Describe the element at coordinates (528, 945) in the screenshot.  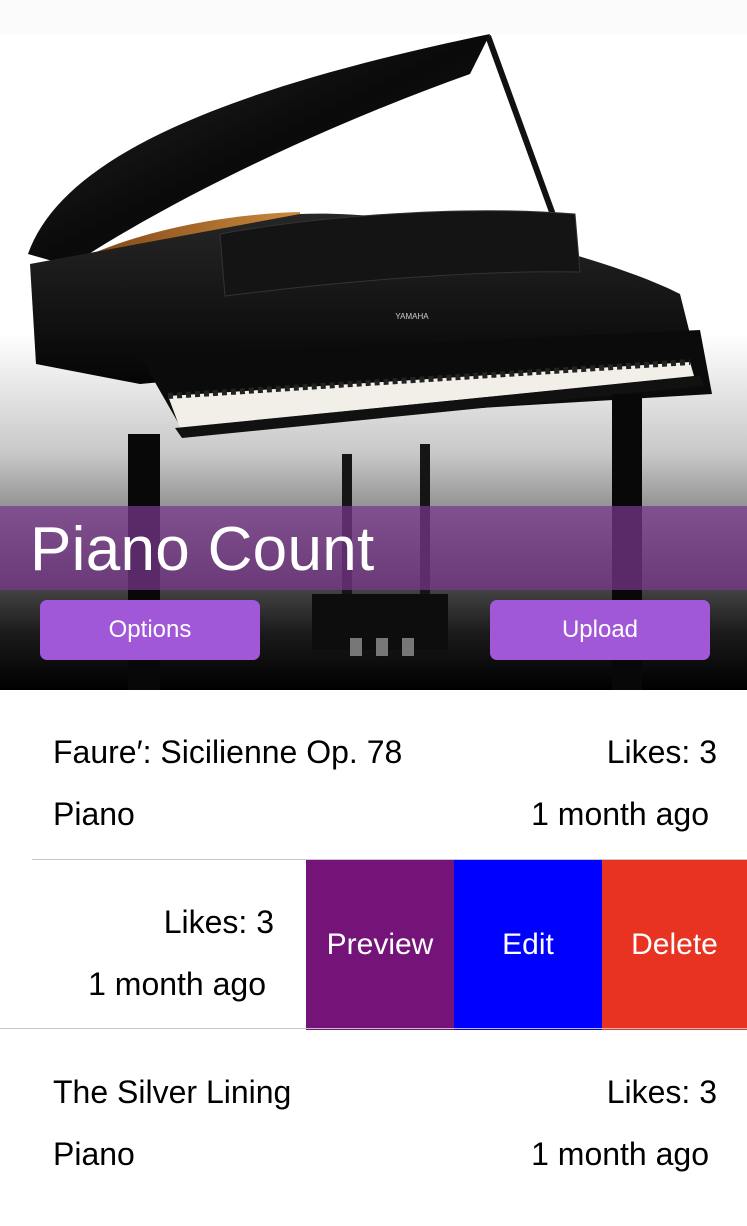
I see `edit-action-button: Edit` at that location.